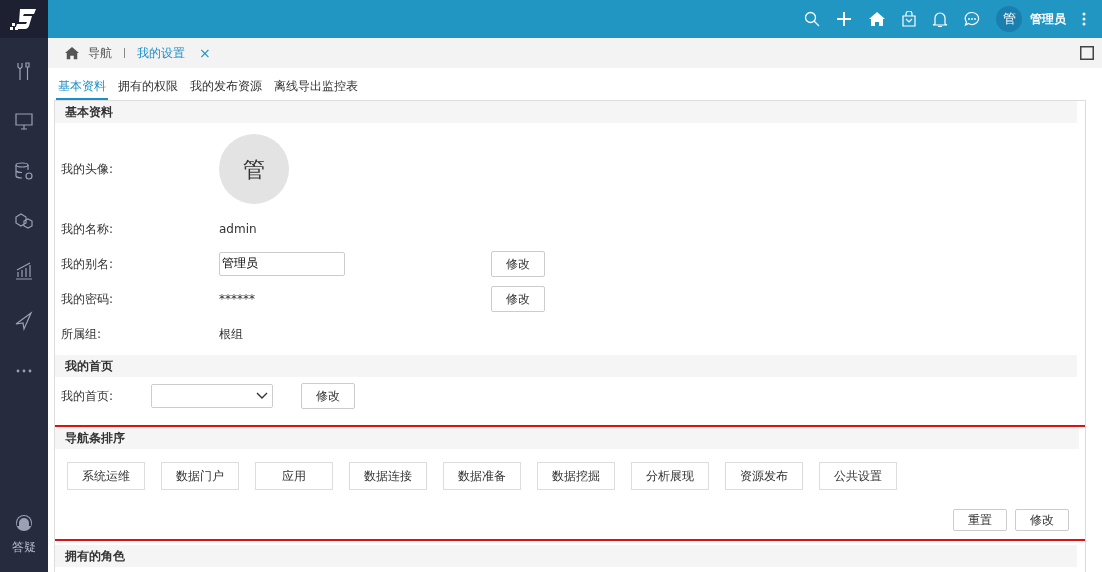  I want to click on field-label: 我的首页:, so click(87, 396).